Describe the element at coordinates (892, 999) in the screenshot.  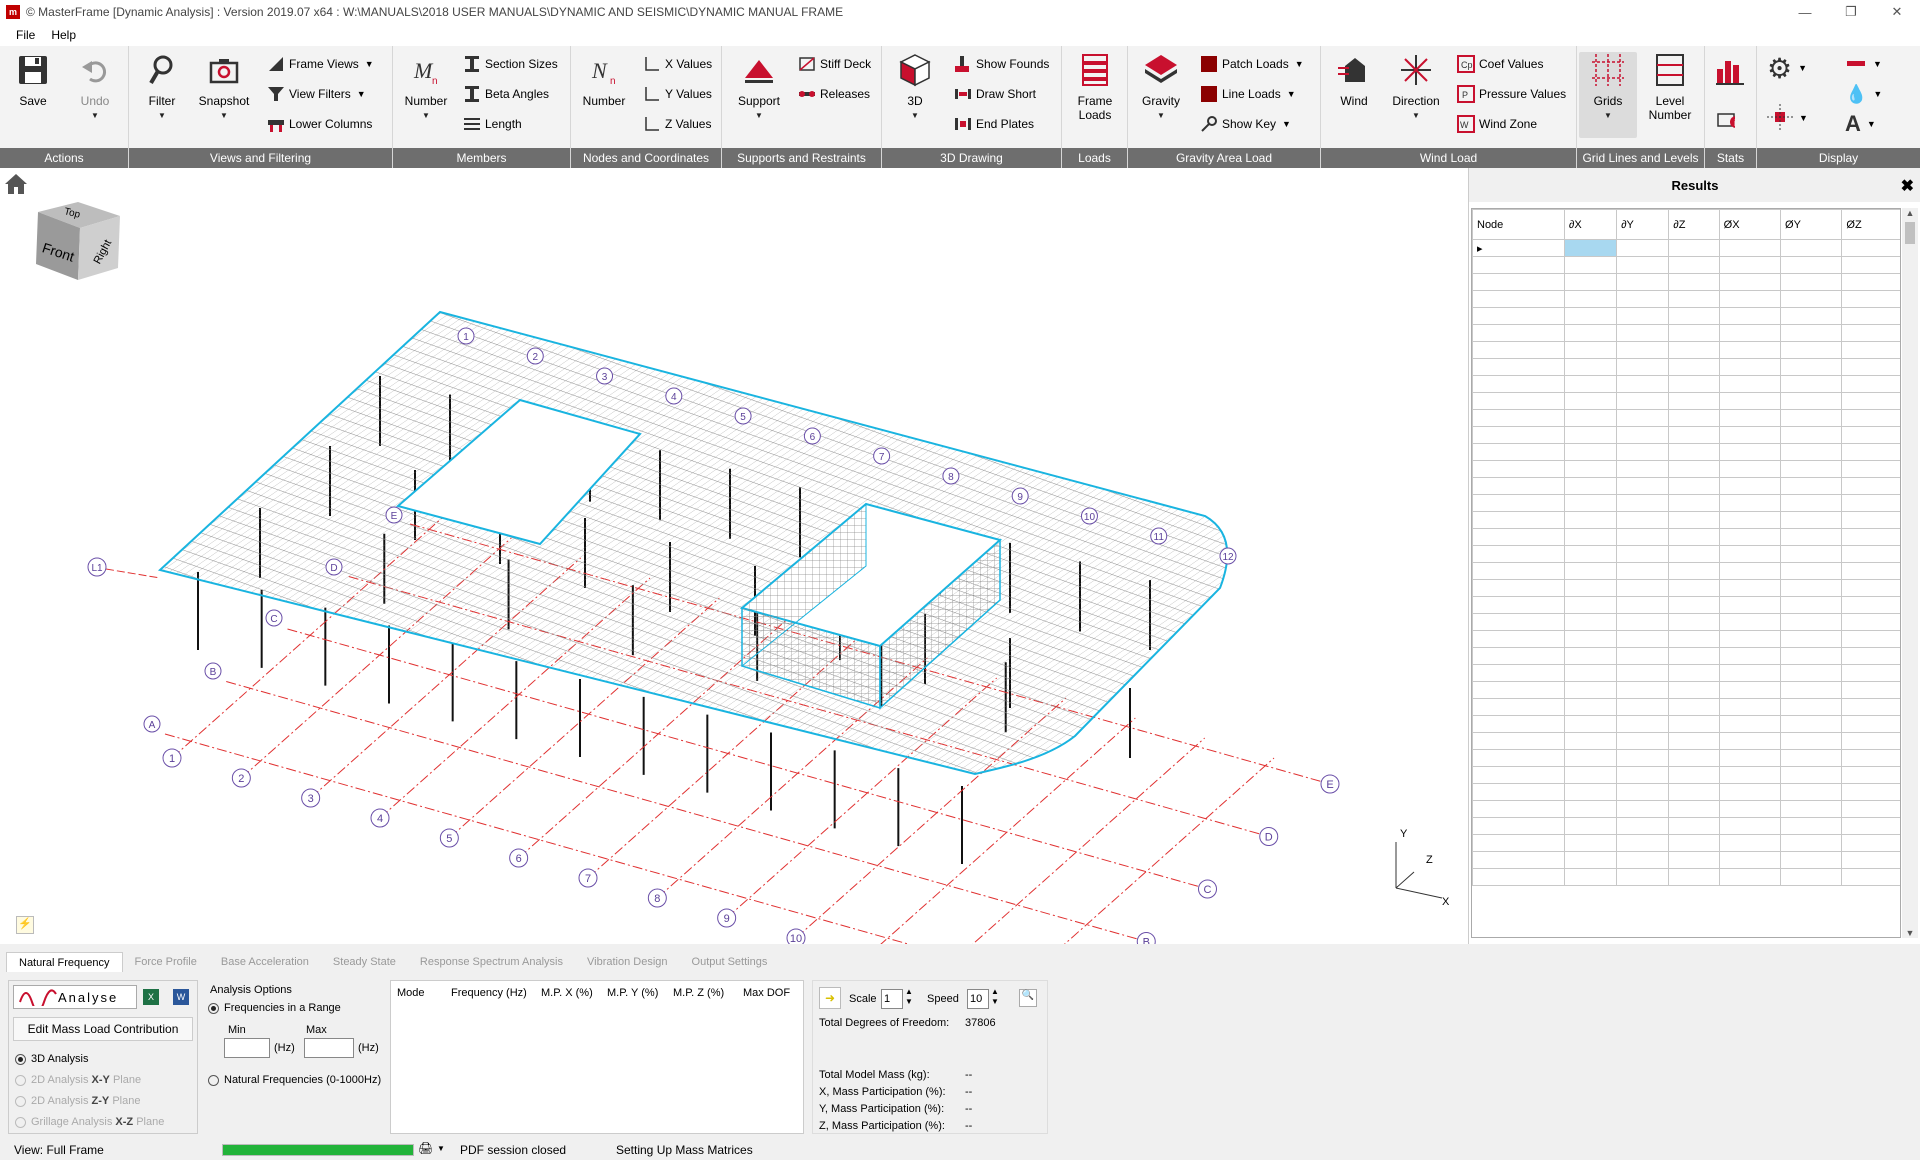
I see `scale-input: 1` at that location.